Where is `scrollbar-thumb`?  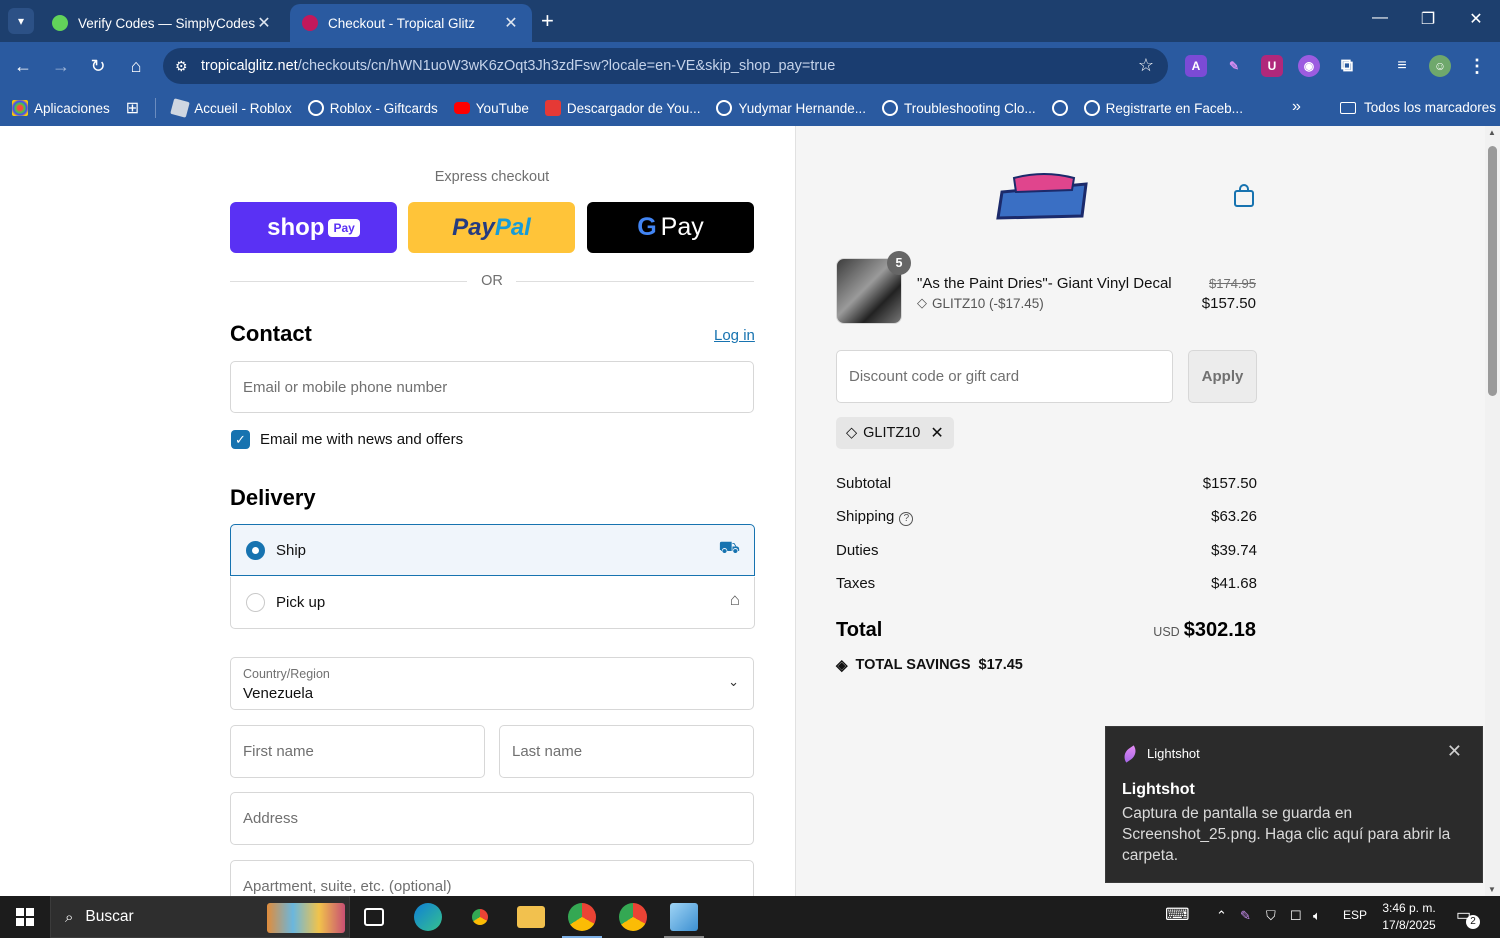
scrollbar-thumb is located at coordinates (1492, 271).